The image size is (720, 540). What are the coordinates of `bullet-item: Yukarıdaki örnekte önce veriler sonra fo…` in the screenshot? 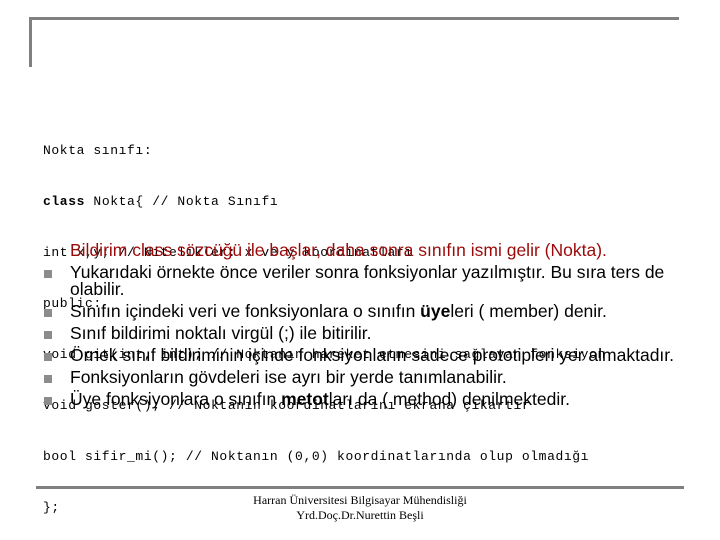 It's located at (364, 280).